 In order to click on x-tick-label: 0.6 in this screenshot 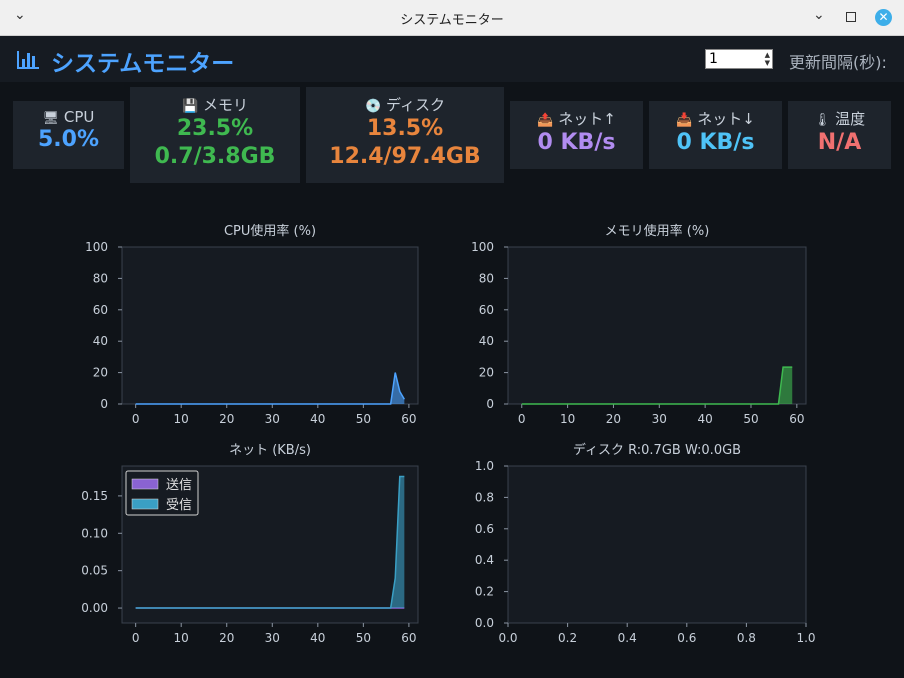, I will do `click(686, 638)`.